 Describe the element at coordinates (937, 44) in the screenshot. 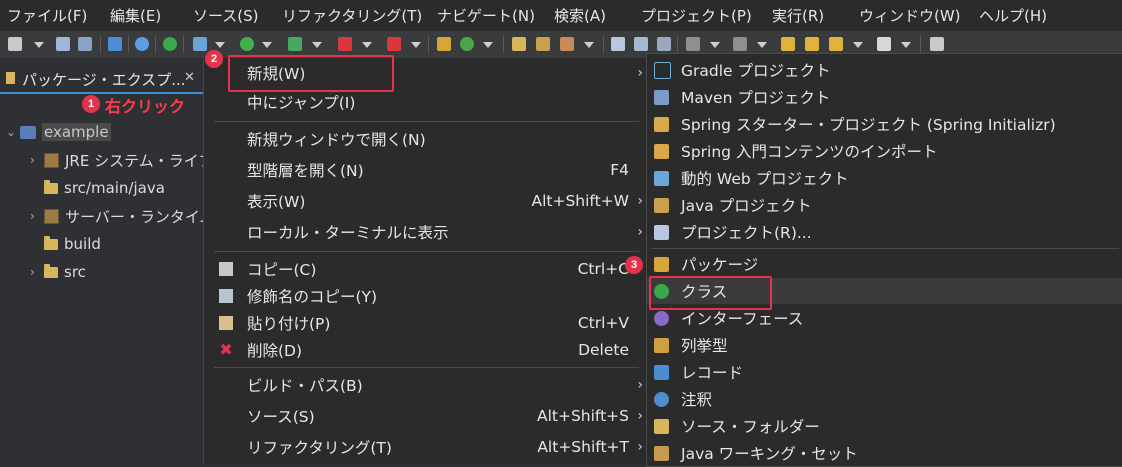

I see `pin-editor-icon` at that location.